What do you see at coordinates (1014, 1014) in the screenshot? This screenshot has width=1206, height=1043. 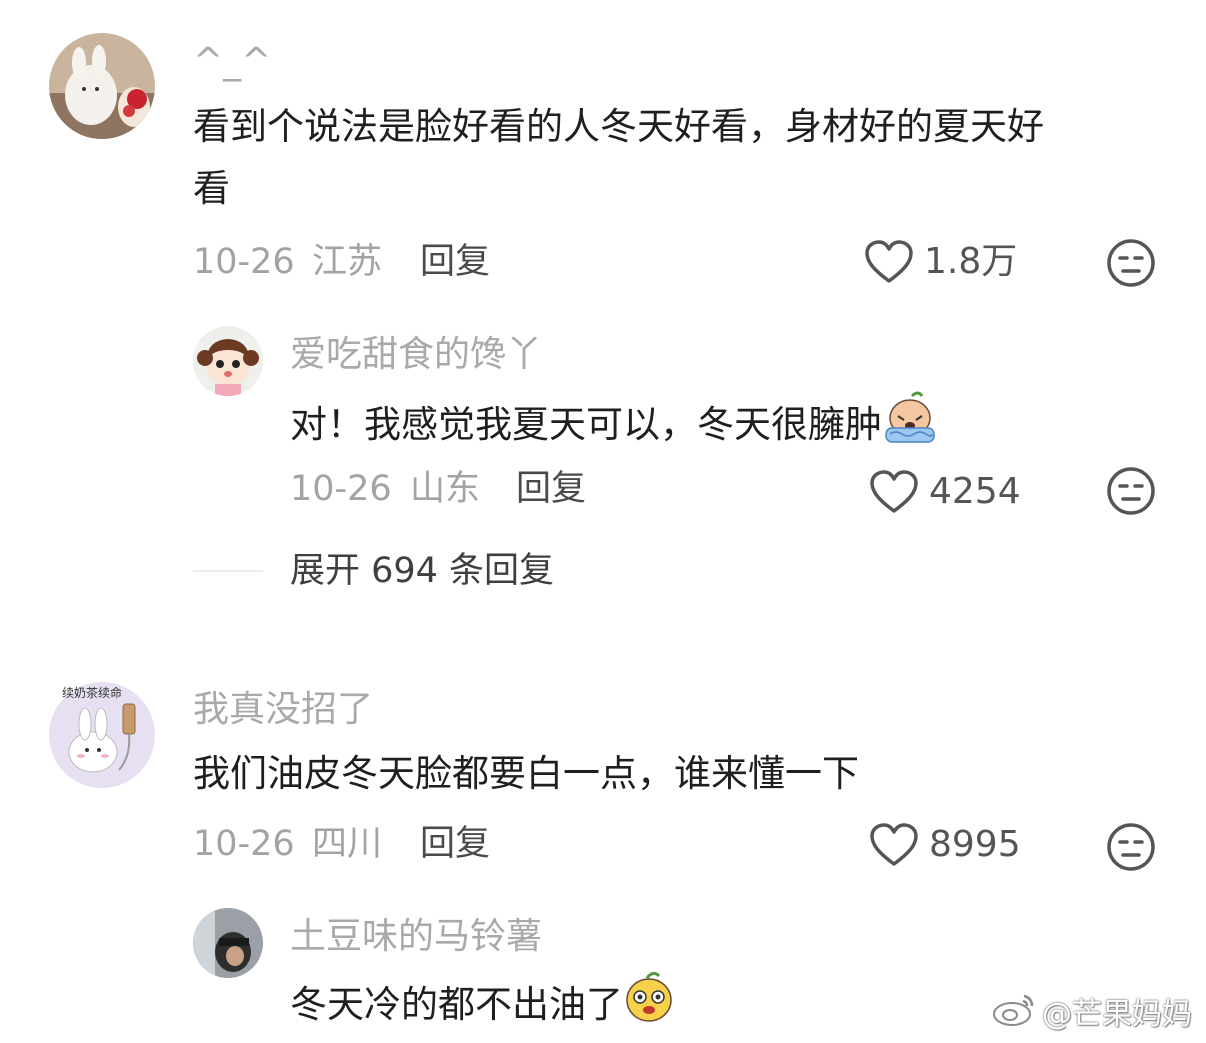 I see `weibo-logo-icon` at bounding box center [1014, 1014].